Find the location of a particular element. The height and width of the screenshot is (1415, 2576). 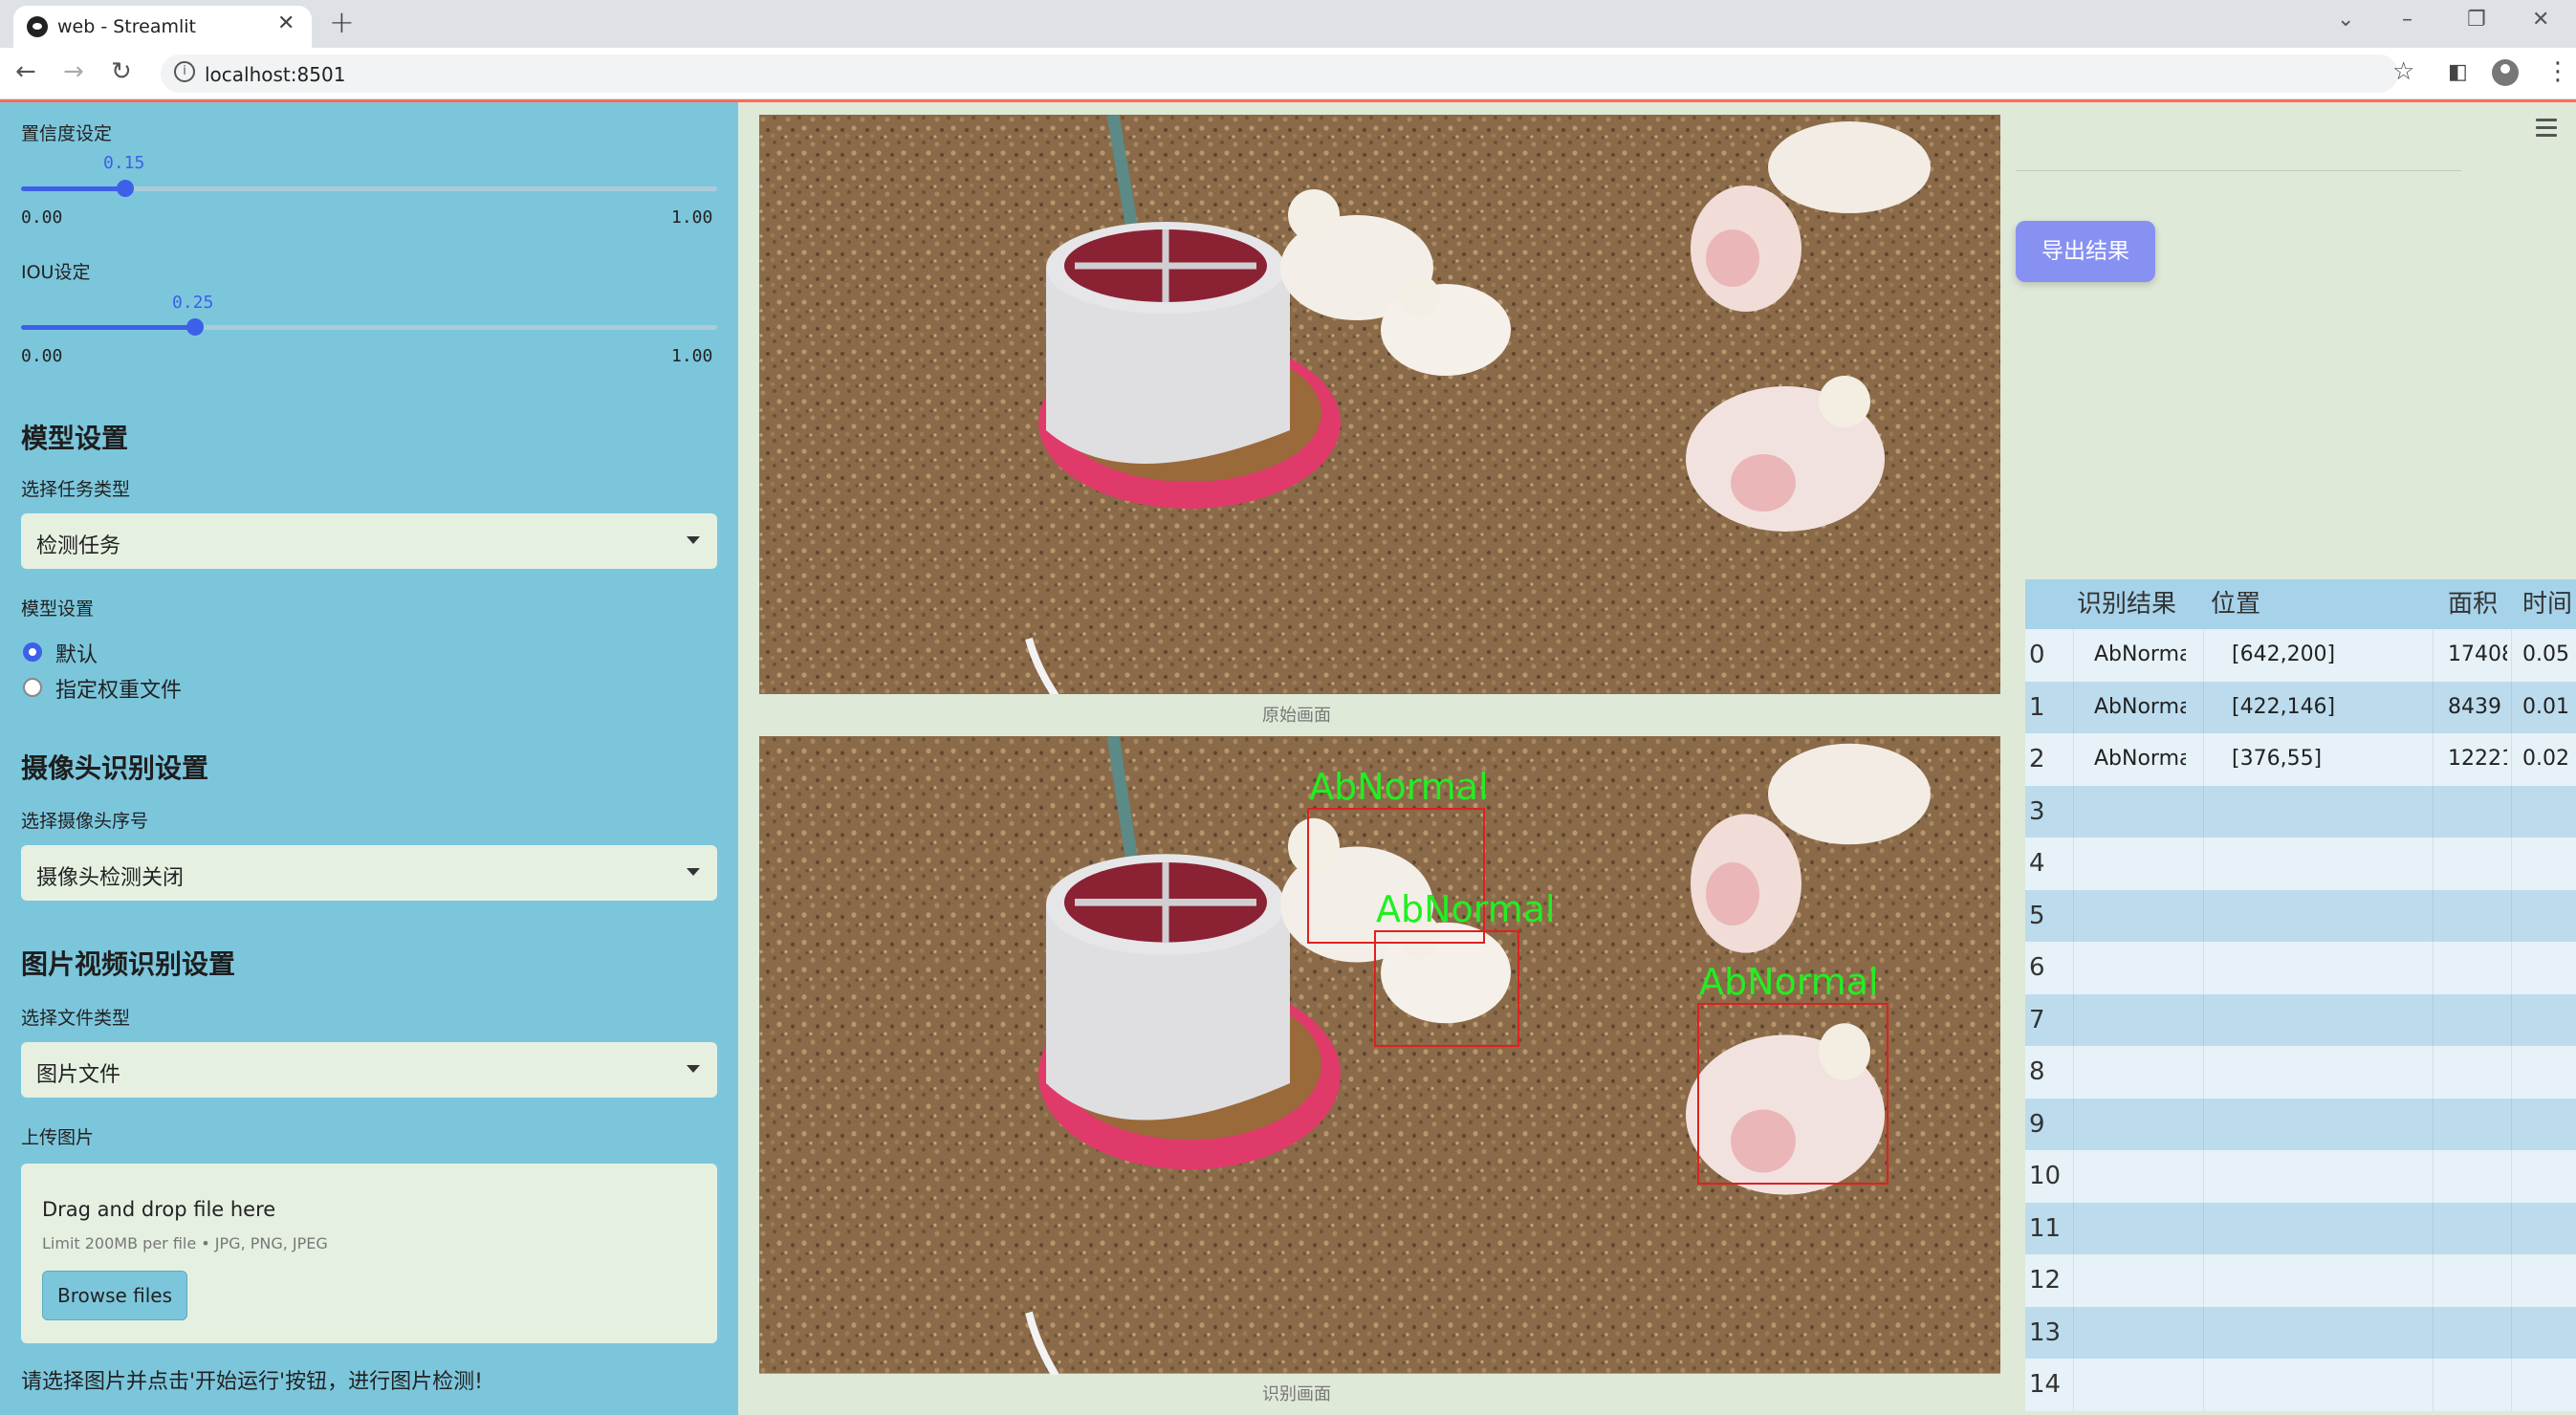

model-settings-label: 模型设置 is located at coordinates (58, 609).